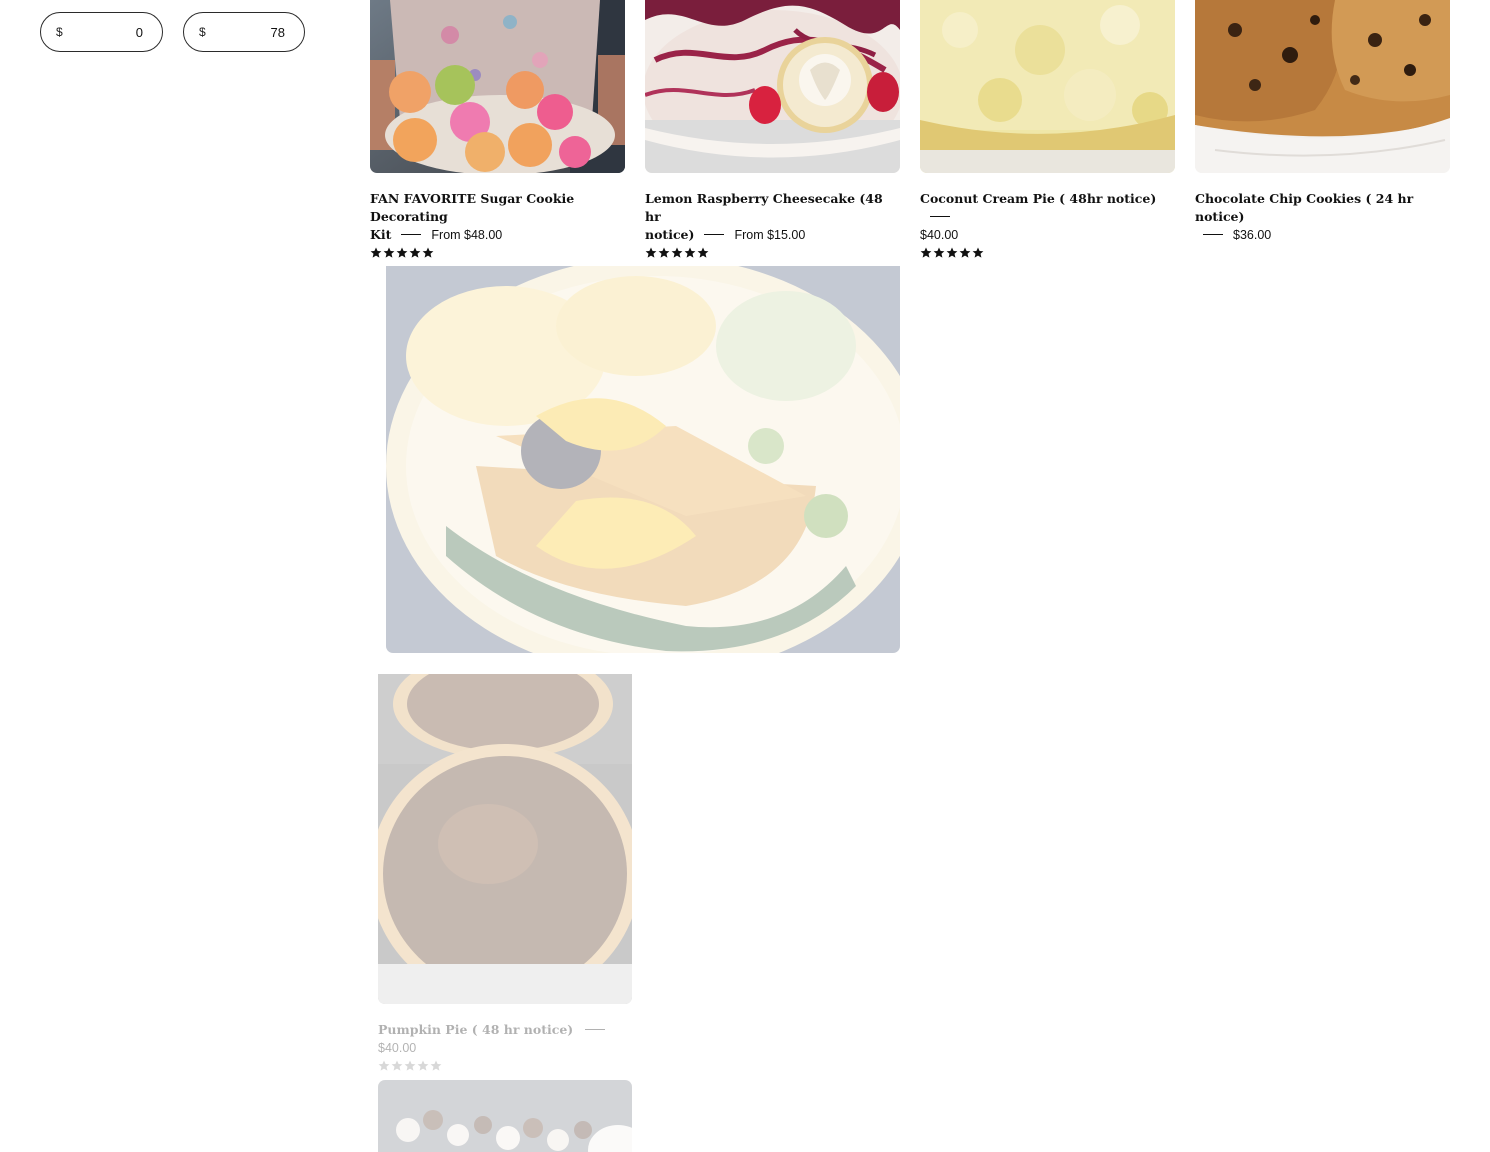 The image size is (1490, 1152). I want to click on product-title: Lemon Raspberry Cheesecake (48 hr, so click(772, 208).